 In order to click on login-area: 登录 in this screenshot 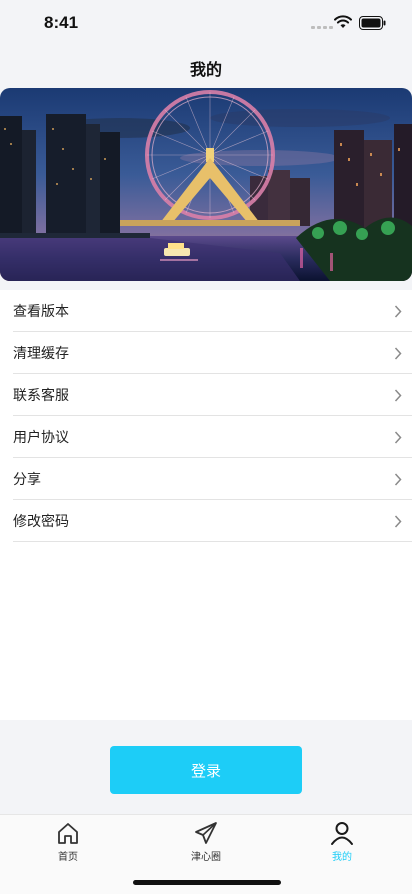, I will do `click(206, 767)`.